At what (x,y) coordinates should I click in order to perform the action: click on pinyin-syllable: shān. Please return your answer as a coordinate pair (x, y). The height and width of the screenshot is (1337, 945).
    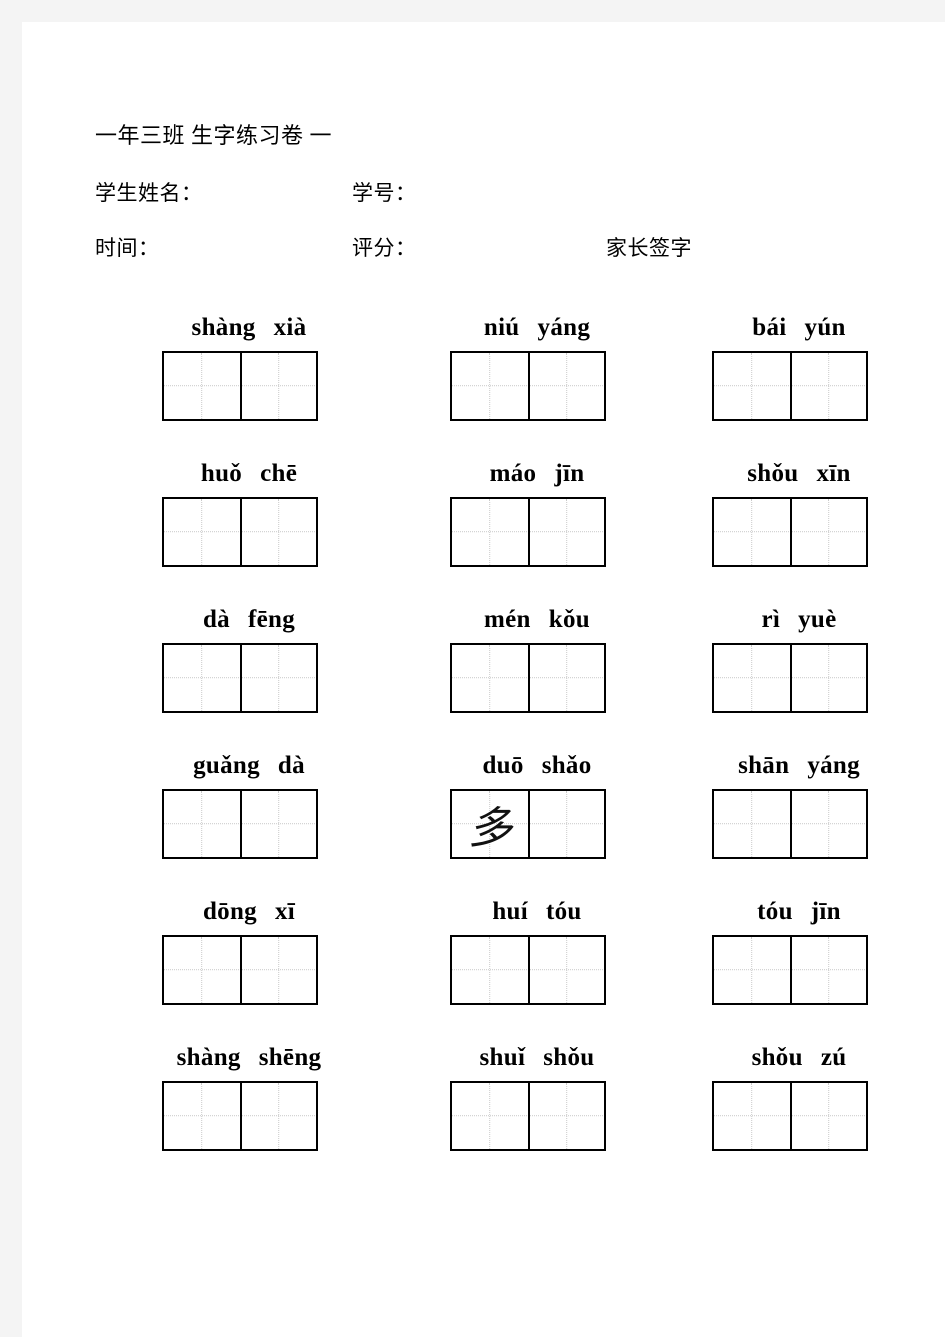
    Looking at the image, I should click on (764, 765).